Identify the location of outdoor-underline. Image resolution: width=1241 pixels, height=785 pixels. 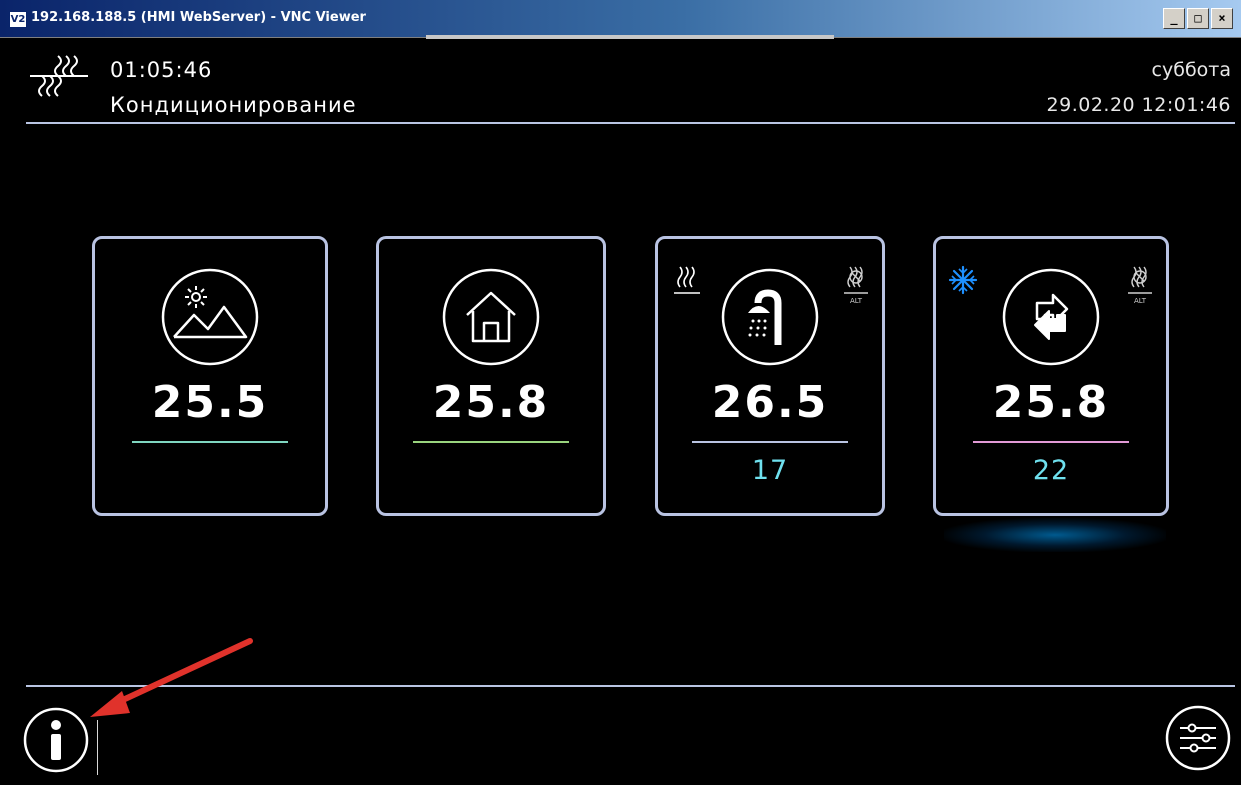
(210, 442).